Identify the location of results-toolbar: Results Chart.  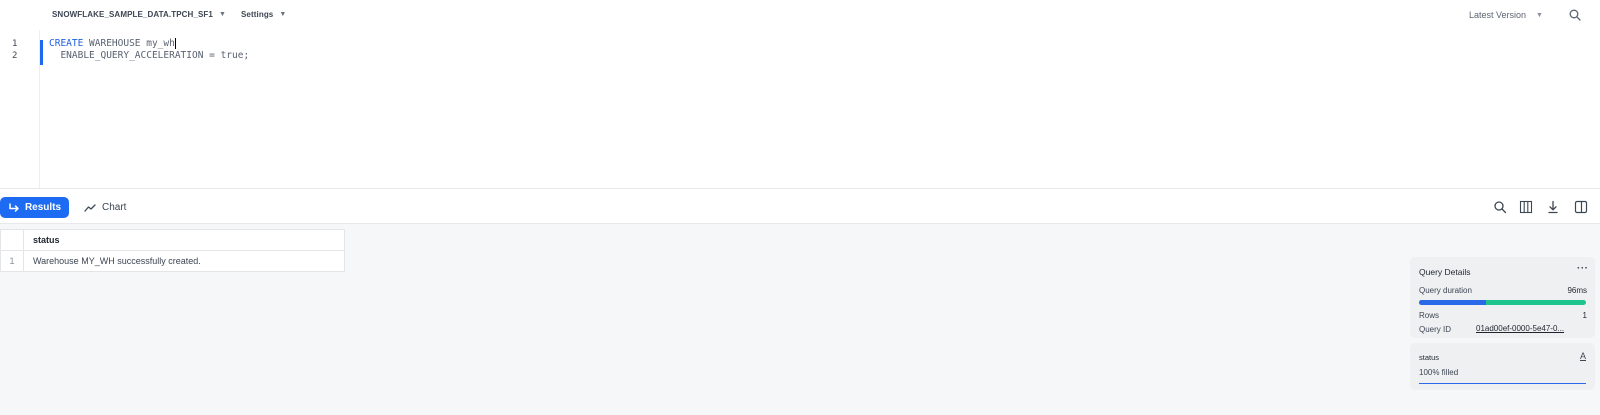
(800, 206).